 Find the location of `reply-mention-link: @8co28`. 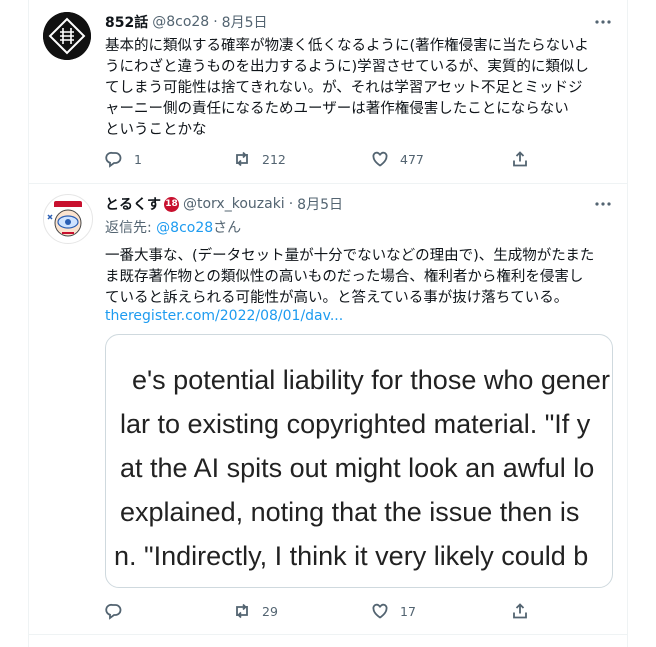

reply-mention-link: @8co28 is located at coordinates (184, 228).